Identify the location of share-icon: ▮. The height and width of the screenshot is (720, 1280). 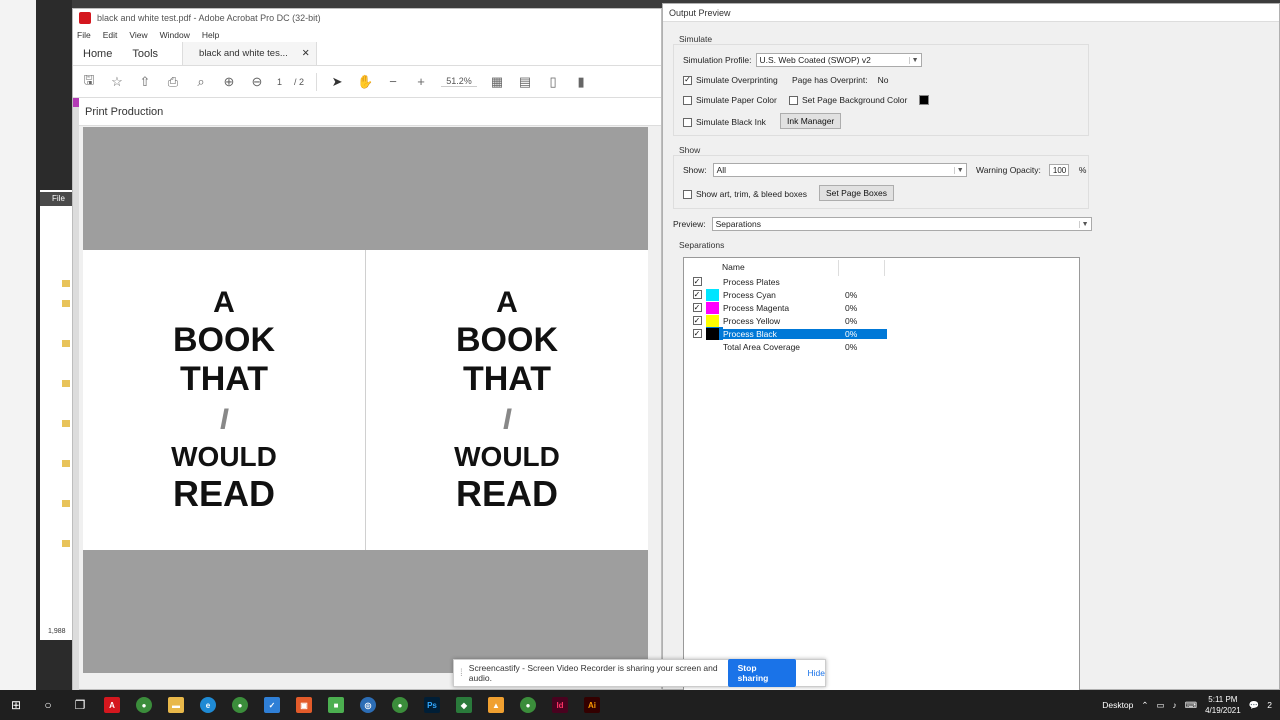
(581, 82).